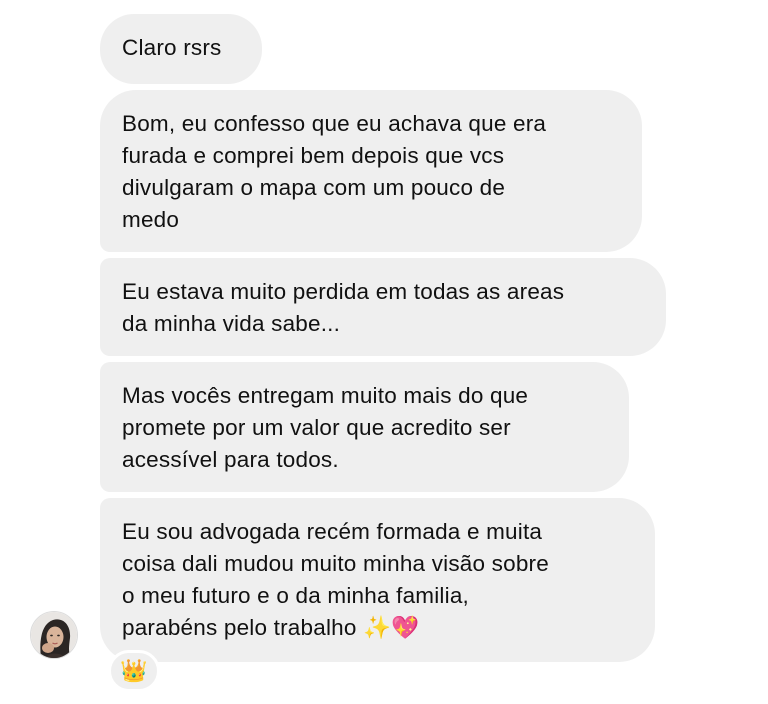  I want to click on crown-icon: 👑, so click(134, 670).